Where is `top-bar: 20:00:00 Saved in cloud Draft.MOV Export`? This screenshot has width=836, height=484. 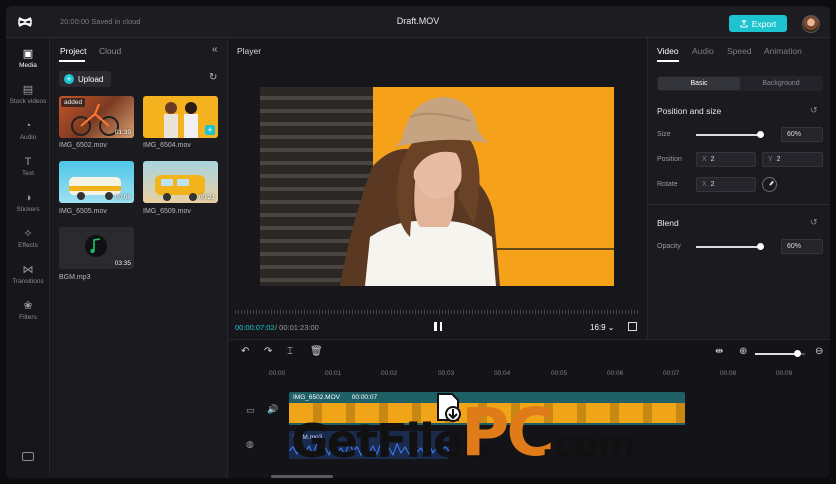
top-bar: 20:00:00 Saved in cloud Draft.MOV Export is located at coordinates (418, 22).